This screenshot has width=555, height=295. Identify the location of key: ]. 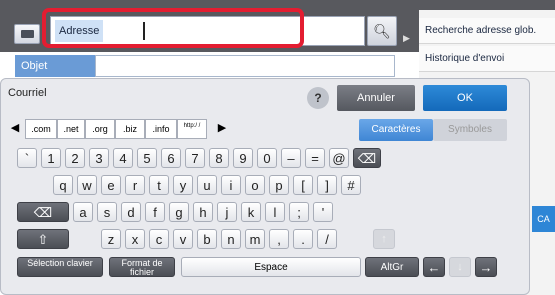
(327, 185).